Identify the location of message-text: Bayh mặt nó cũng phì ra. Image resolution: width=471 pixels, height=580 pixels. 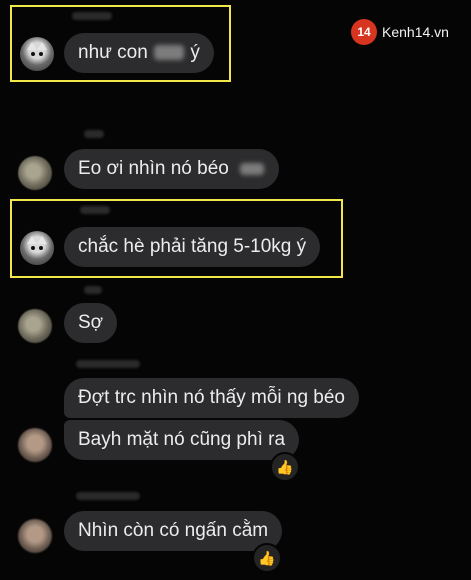
(182, 439).